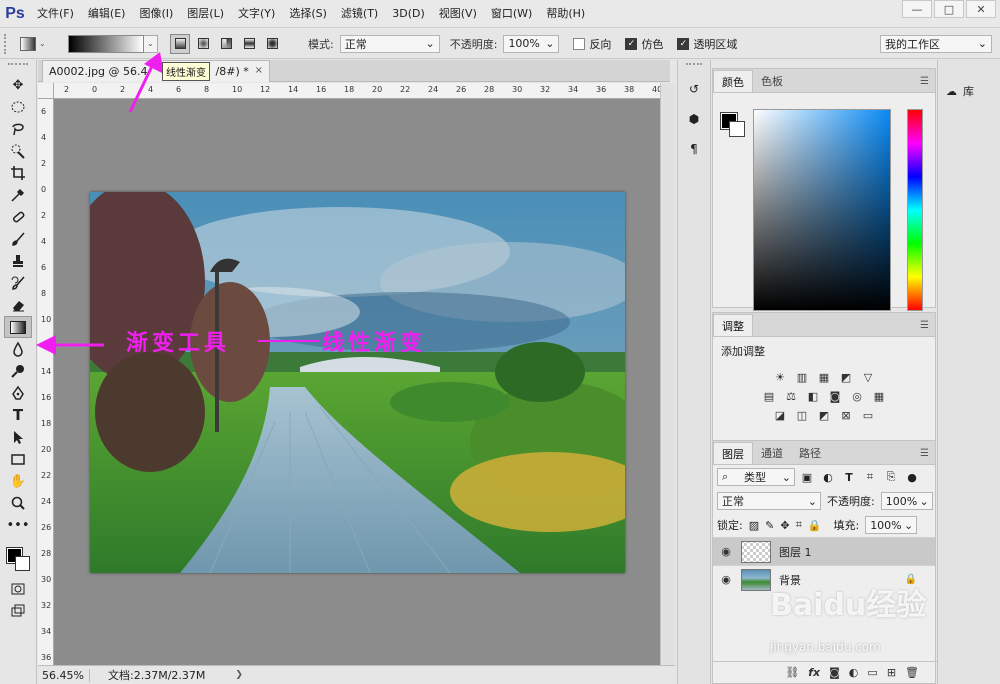 Image resolution: width=1000 pixels, height=684 pixels. I want to click on move-tool: ✥, so click(18, 85).